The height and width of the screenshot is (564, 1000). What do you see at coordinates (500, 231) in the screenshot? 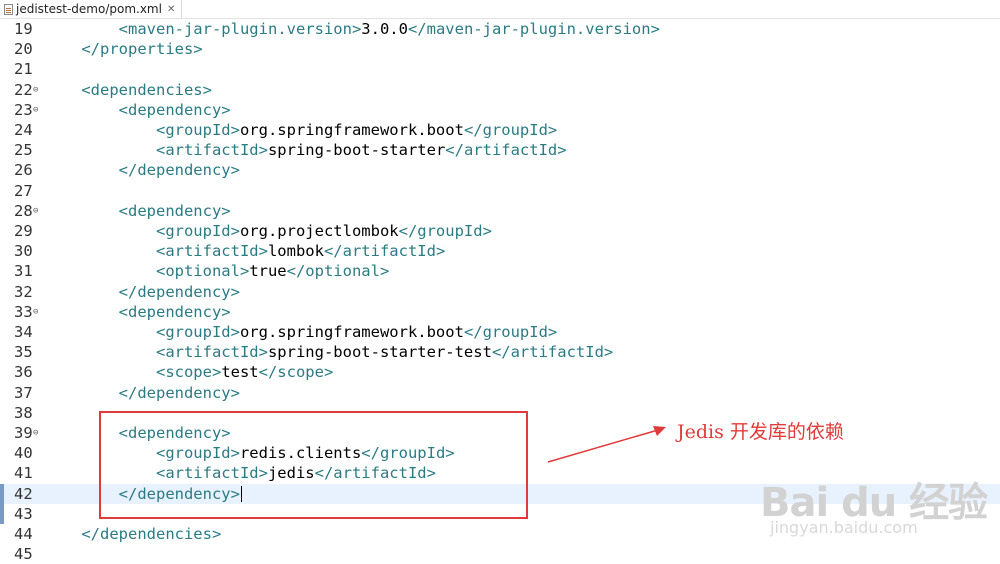
I see `code-line: 29 <groupId>org.projectlombok</groupId>` at bounding box center [500, 231].